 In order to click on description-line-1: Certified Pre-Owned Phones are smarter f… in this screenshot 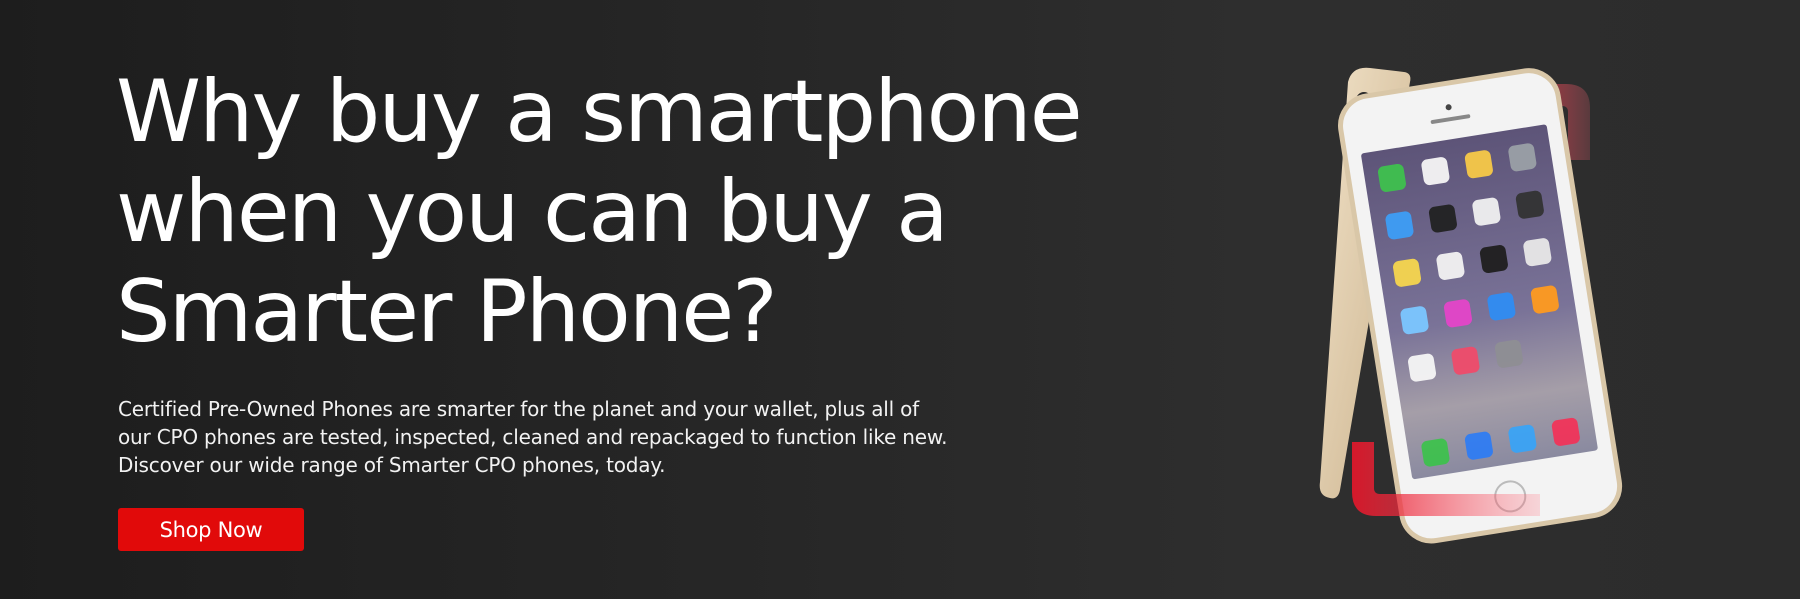, I will do `click(519, 409)`.